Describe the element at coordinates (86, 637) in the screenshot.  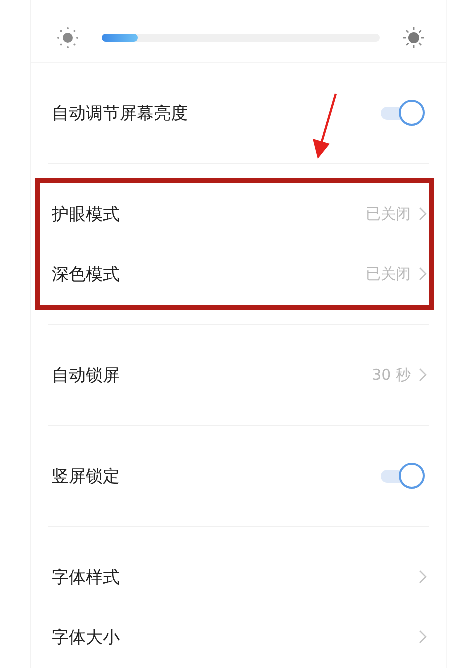
I see `setting-label: 字体大小` at that location.